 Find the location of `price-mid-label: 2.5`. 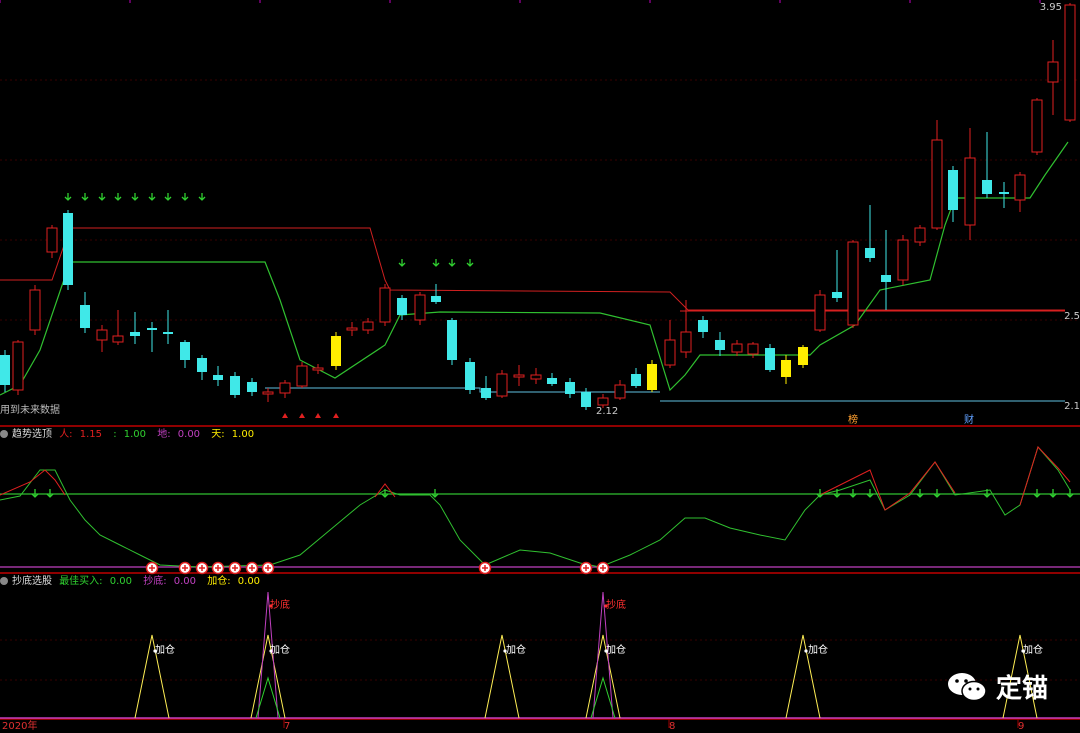

price-mid-label: 2.5 is located at coordinates (1072, 316).